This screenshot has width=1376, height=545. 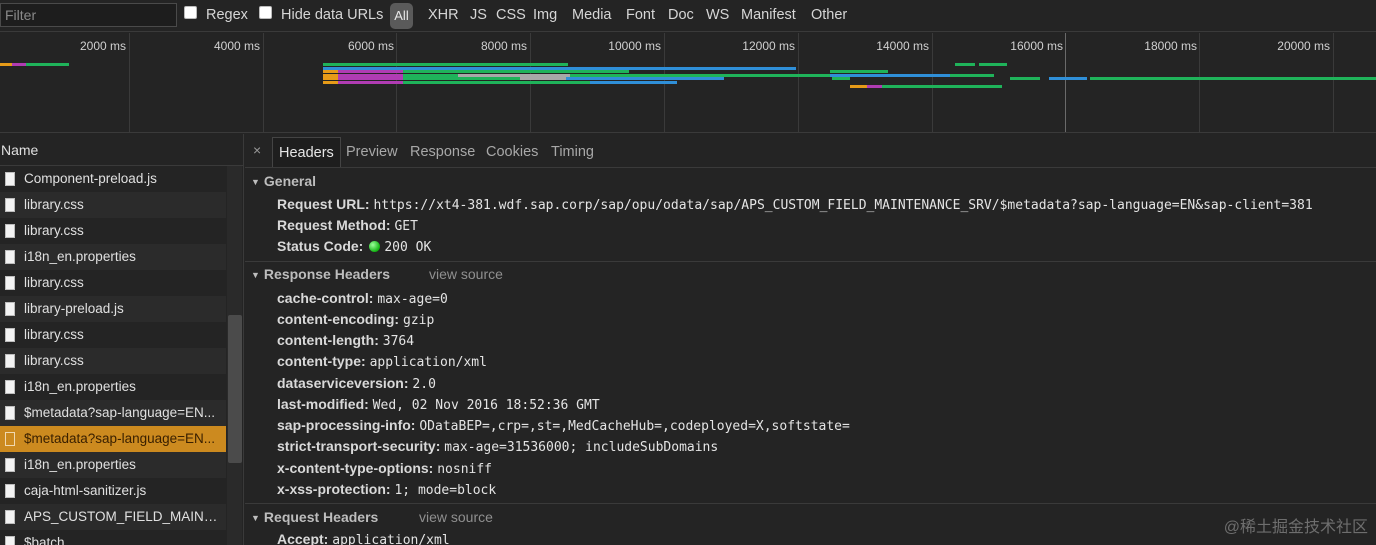 I want to click on tab-headers: Headers, so click(x=306, y=152).